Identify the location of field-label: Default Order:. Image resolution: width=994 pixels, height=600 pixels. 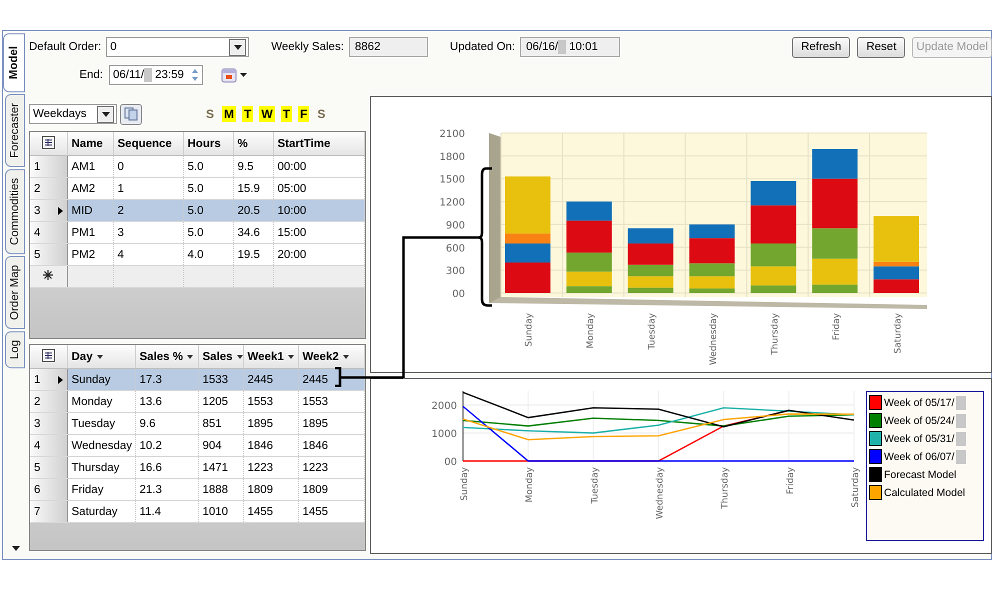
(65, 47).